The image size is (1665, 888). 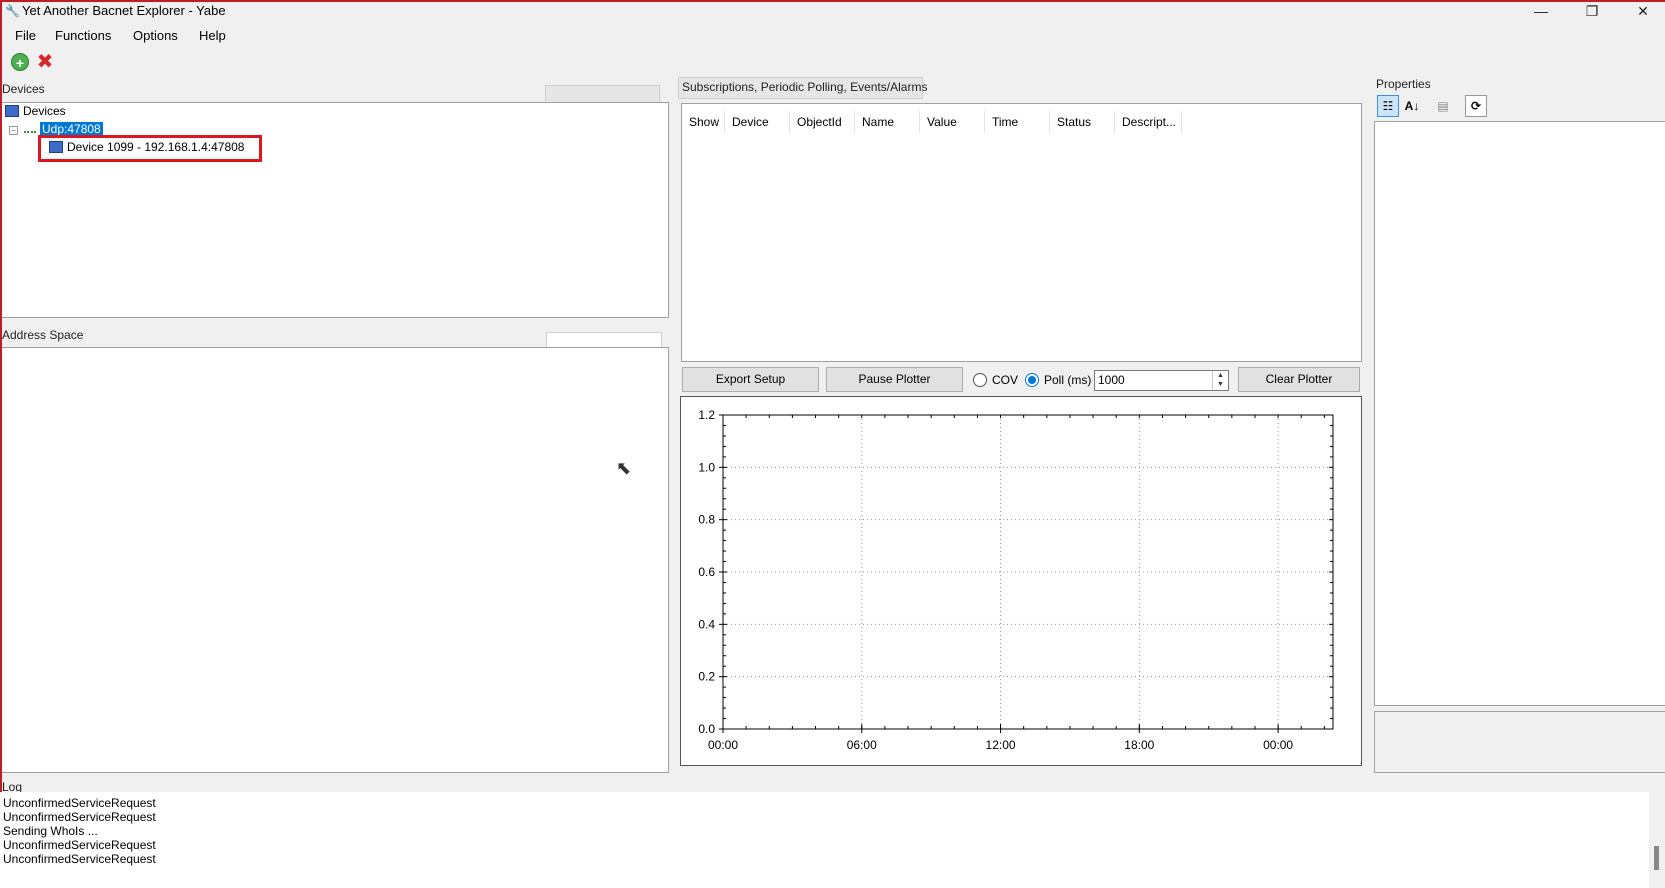 What do you see at coordinates (1519, 413) in the screenshot?
I see `property-grid` at bounding box center [1519, 413].